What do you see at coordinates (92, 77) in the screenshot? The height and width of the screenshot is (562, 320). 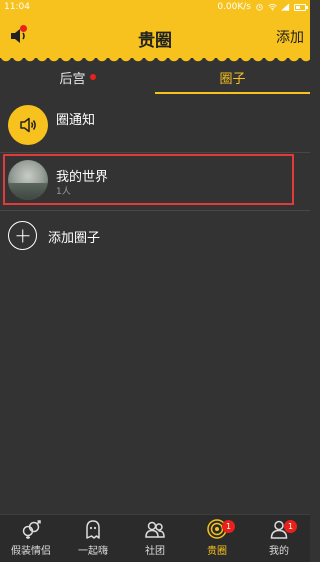 I see `tab-unread-dot` at bounding box center [92, 77].